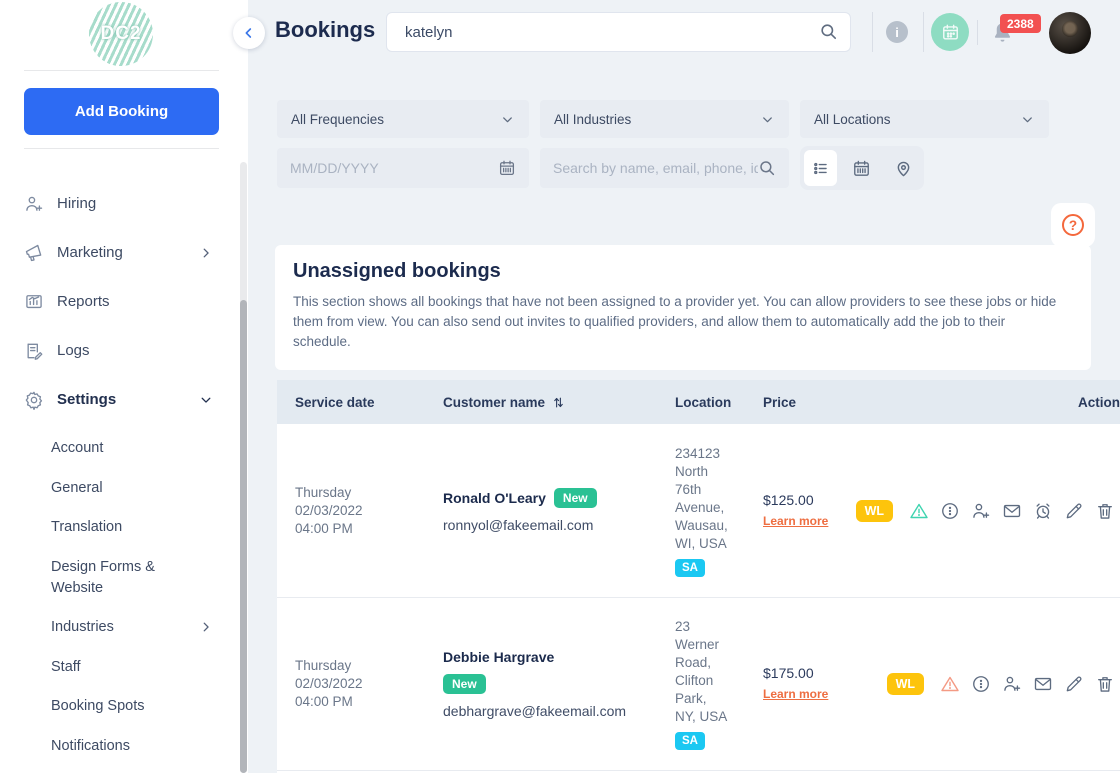 The height and width of the screenshot is (773, 1120). I want to click on sidebar-scrollbar-thumb, so click(243, 536).